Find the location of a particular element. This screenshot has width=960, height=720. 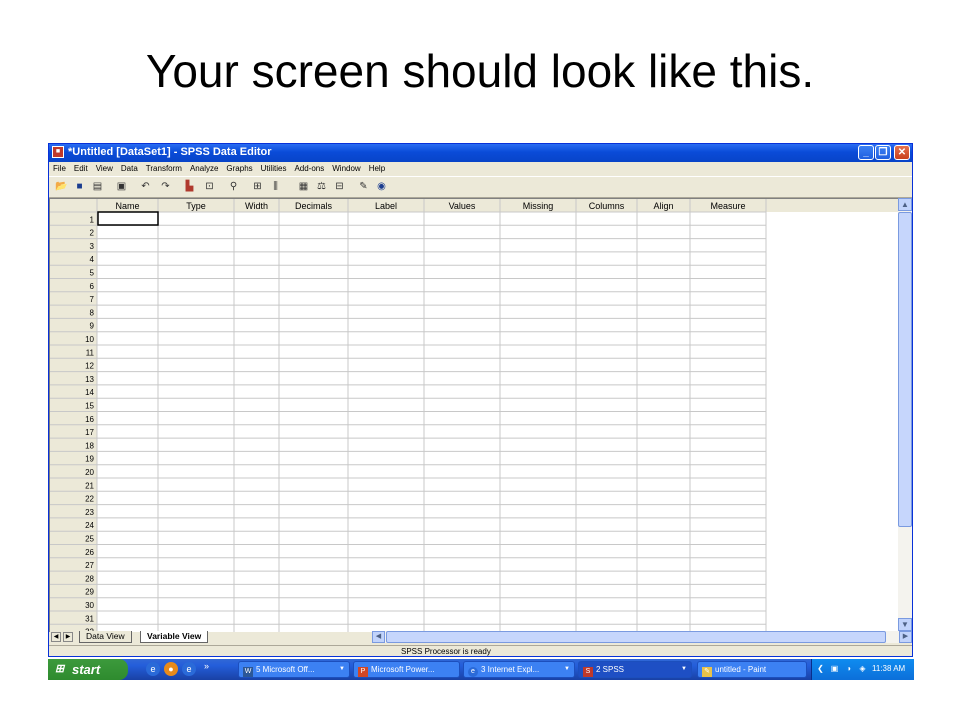

vertical-scrollbar: ▲ ▼ is located at coordinates (905, 414).